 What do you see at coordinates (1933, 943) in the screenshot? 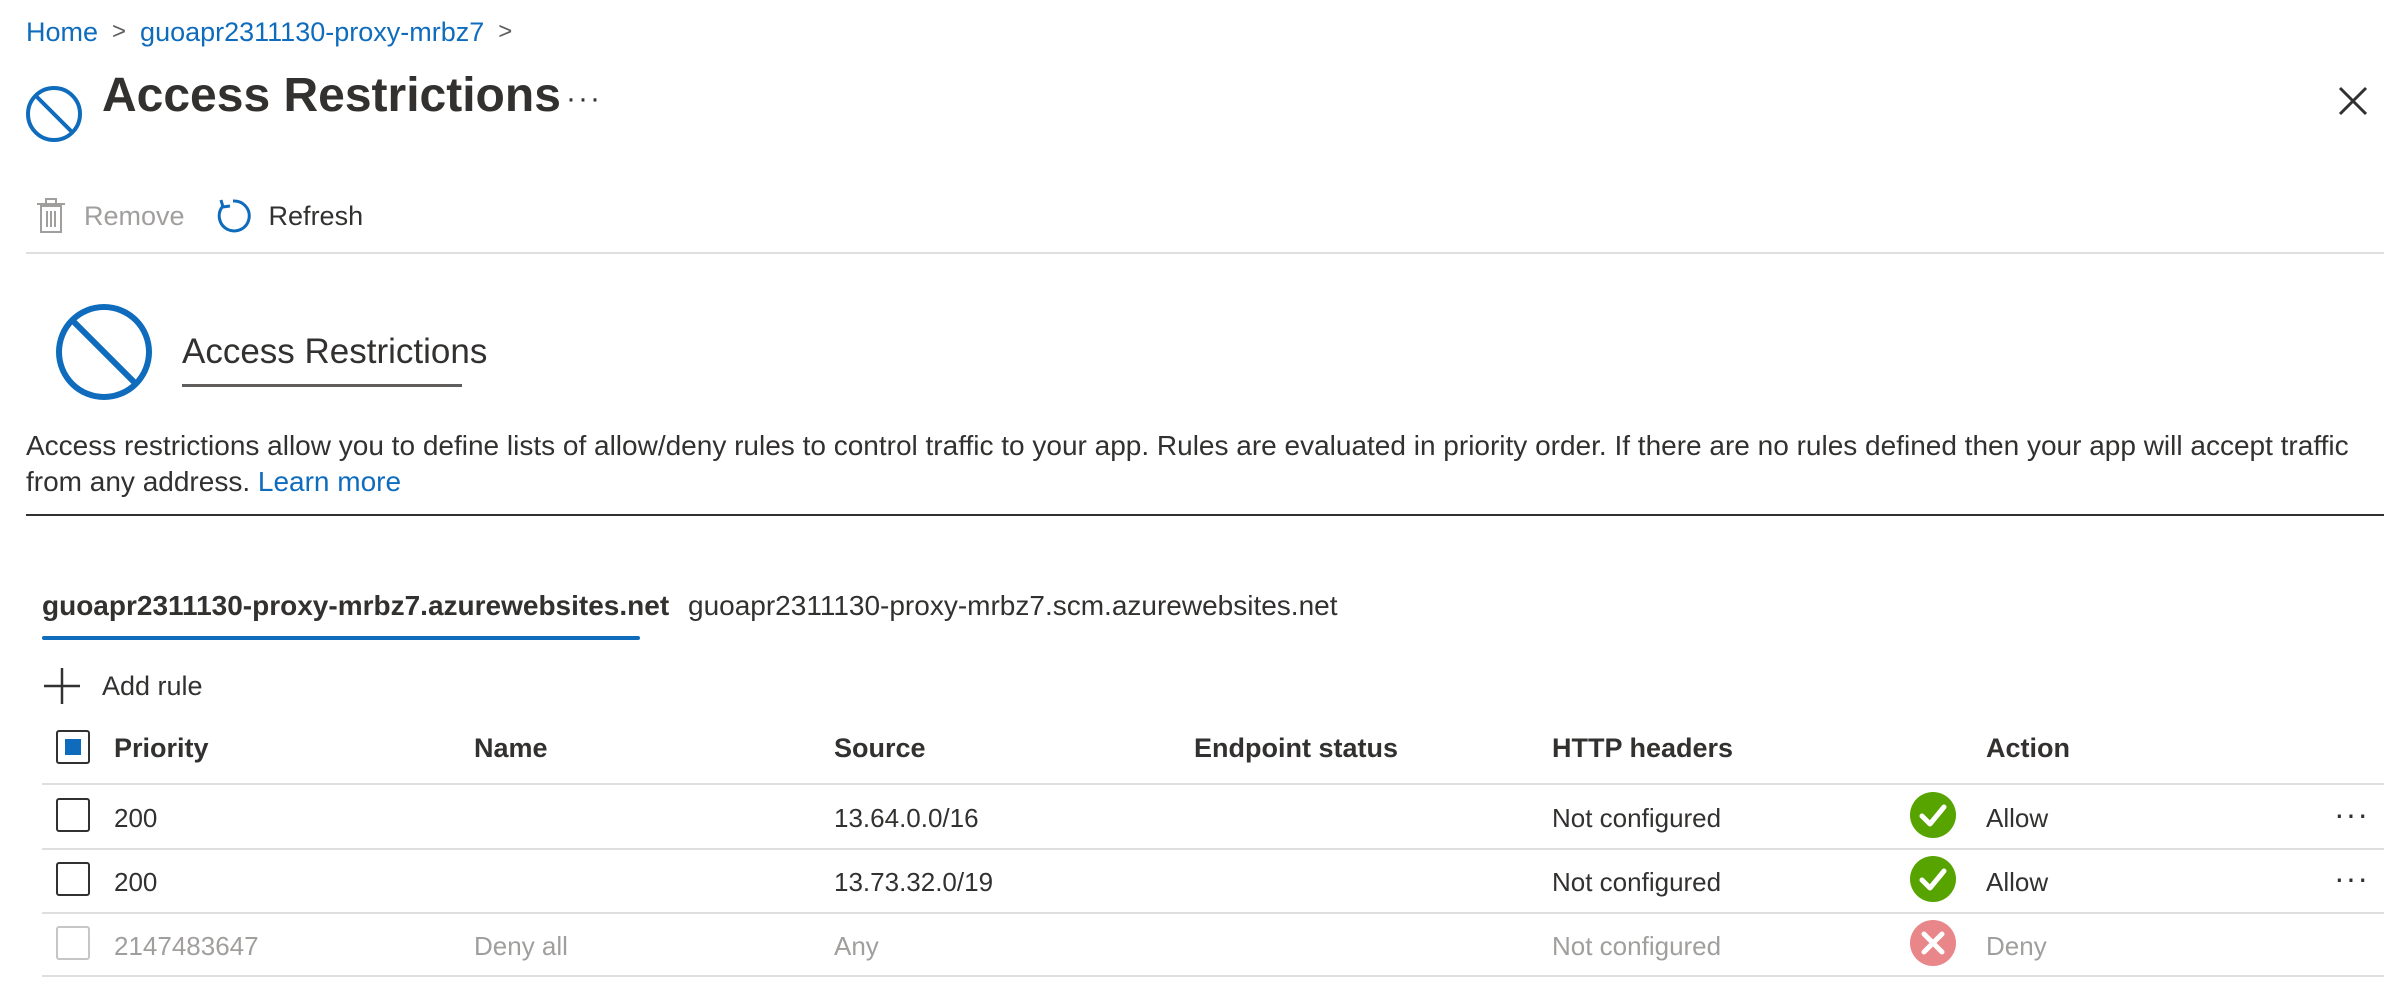
I see `x-circle-icon` at bounding box center [1933, 943].